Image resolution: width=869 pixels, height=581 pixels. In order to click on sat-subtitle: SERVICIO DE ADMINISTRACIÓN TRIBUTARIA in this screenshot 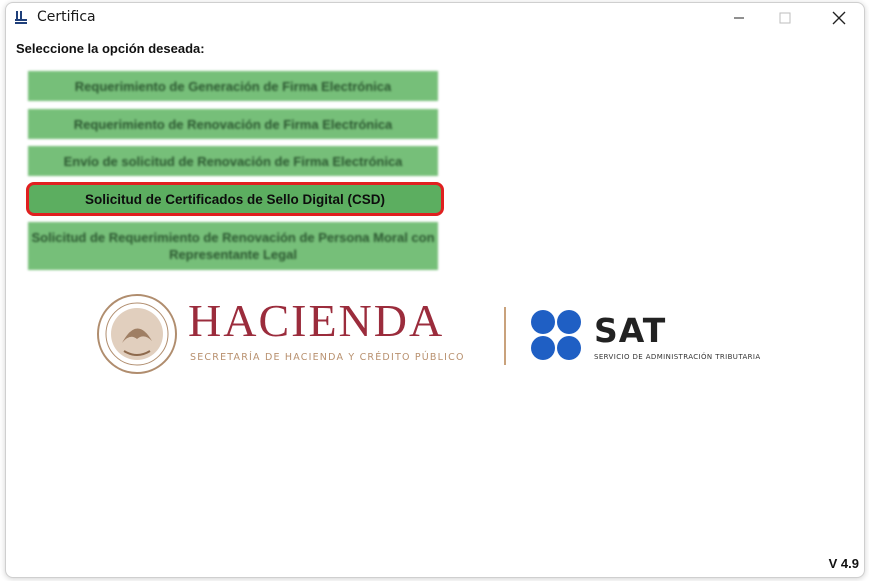, I will do `click(677, 357)`.